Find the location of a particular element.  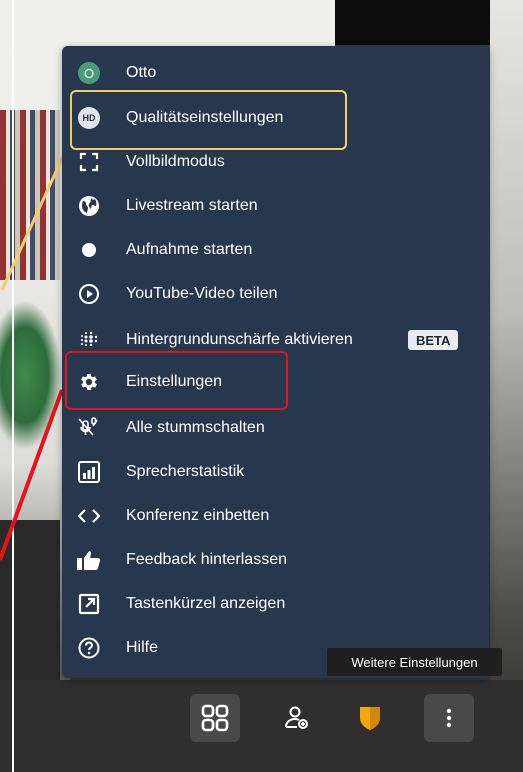

more-vertical-icon is located at coordinates (449, 718).